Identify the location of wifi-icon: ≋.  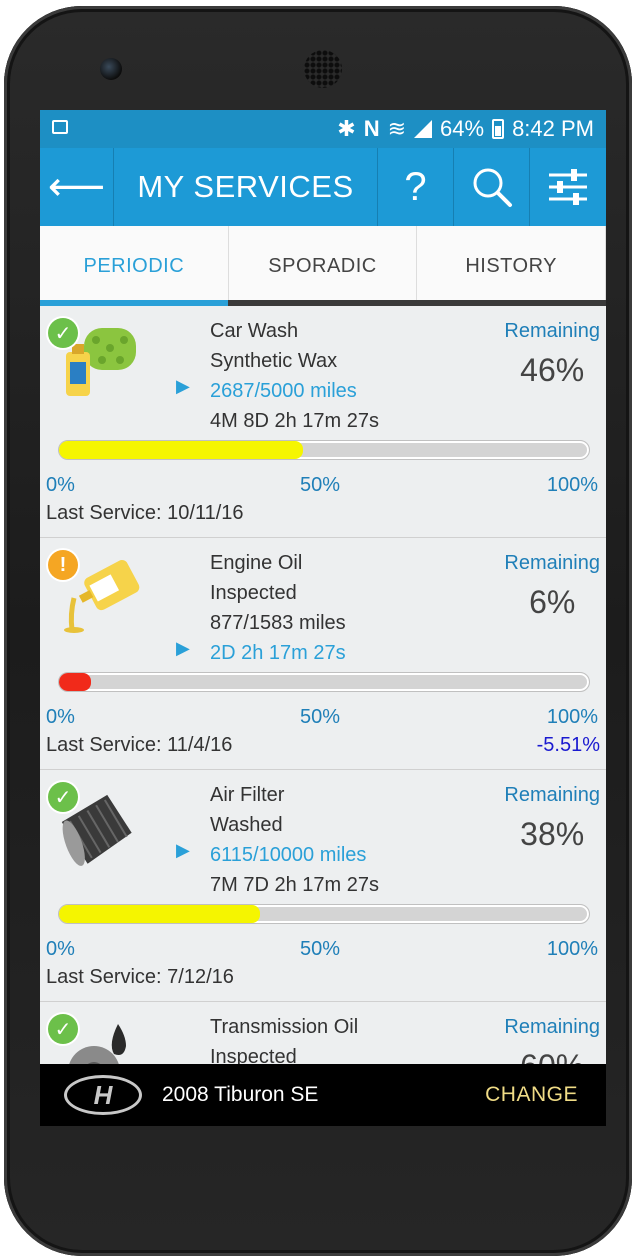
(397, 128).